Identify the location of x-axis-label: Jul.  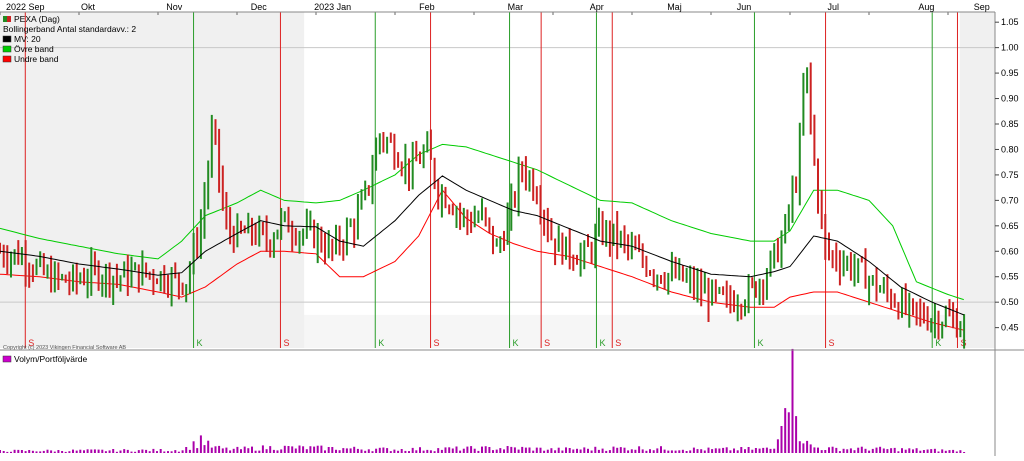
(834, 7).